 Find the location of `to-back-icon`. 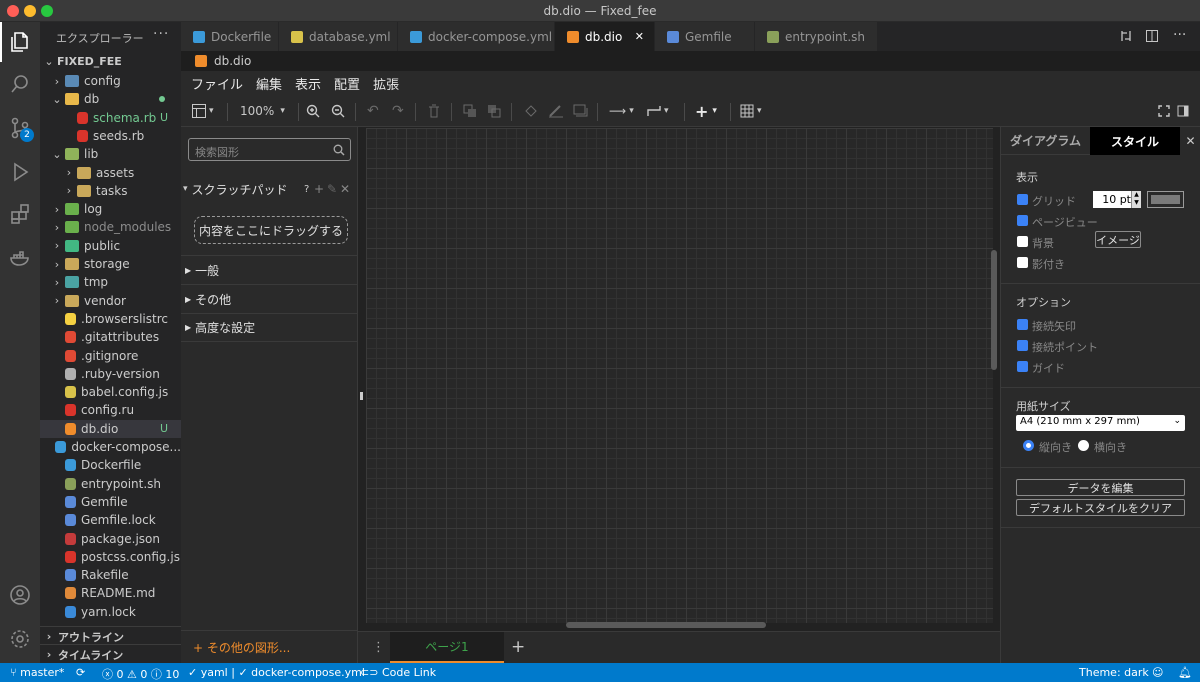

to-back-icon is located at coordinates (494, 111).